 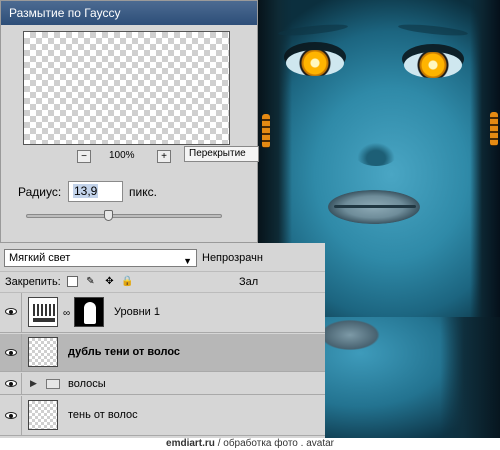 I want to click on lips-lower, so click(x=355, y=335).